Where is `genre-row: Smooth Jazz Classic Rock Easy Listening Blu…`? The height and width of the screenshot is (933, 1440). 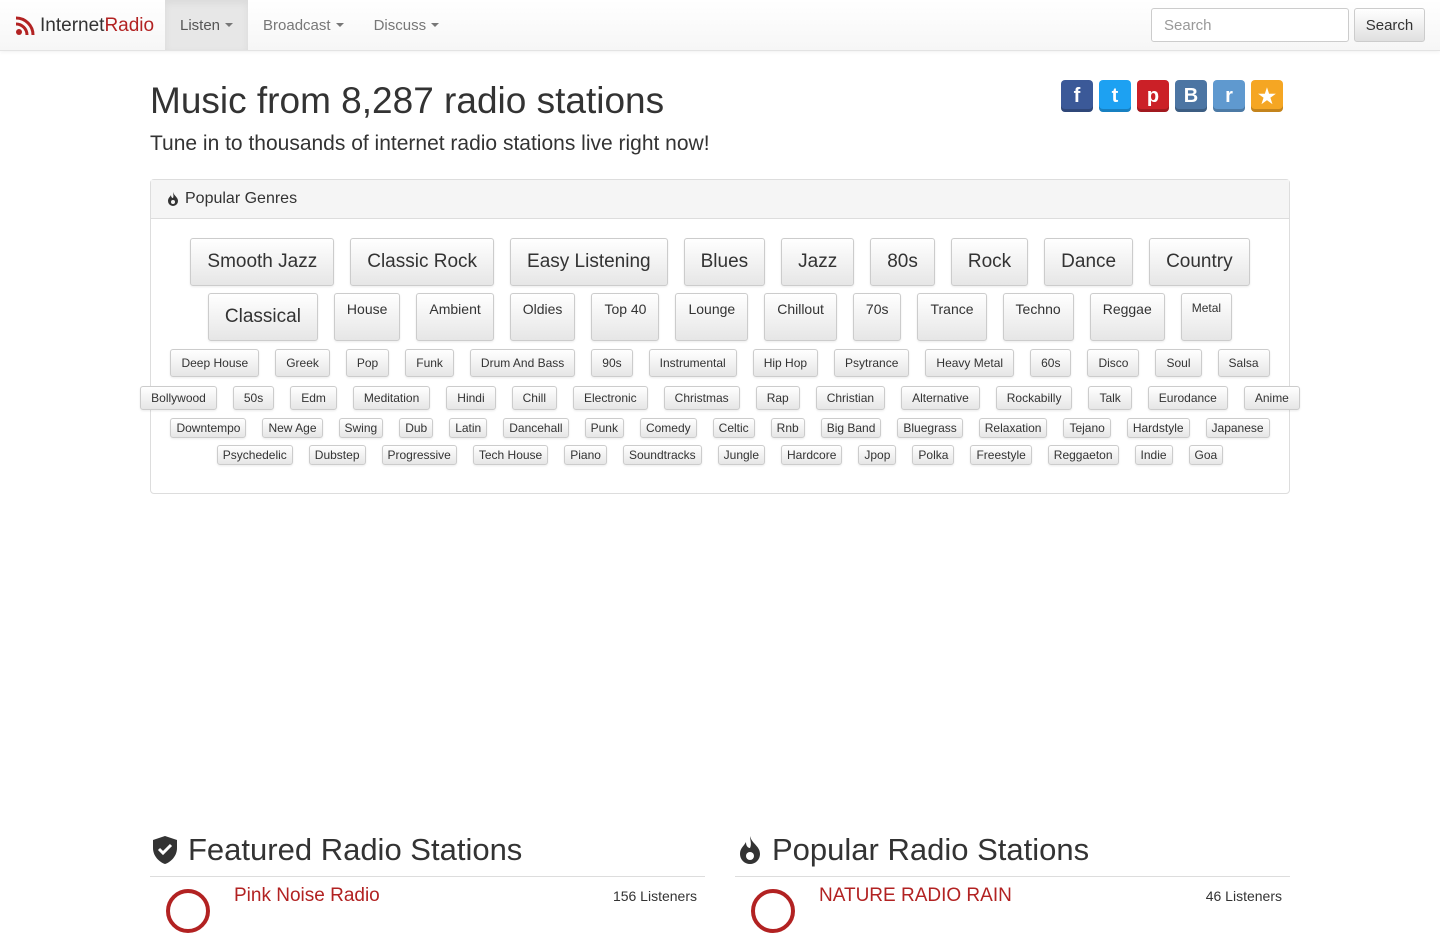 genre-row: Smooth Jazz Classic Rock Easy Listening Blu… is located at coordinates (720, 262).